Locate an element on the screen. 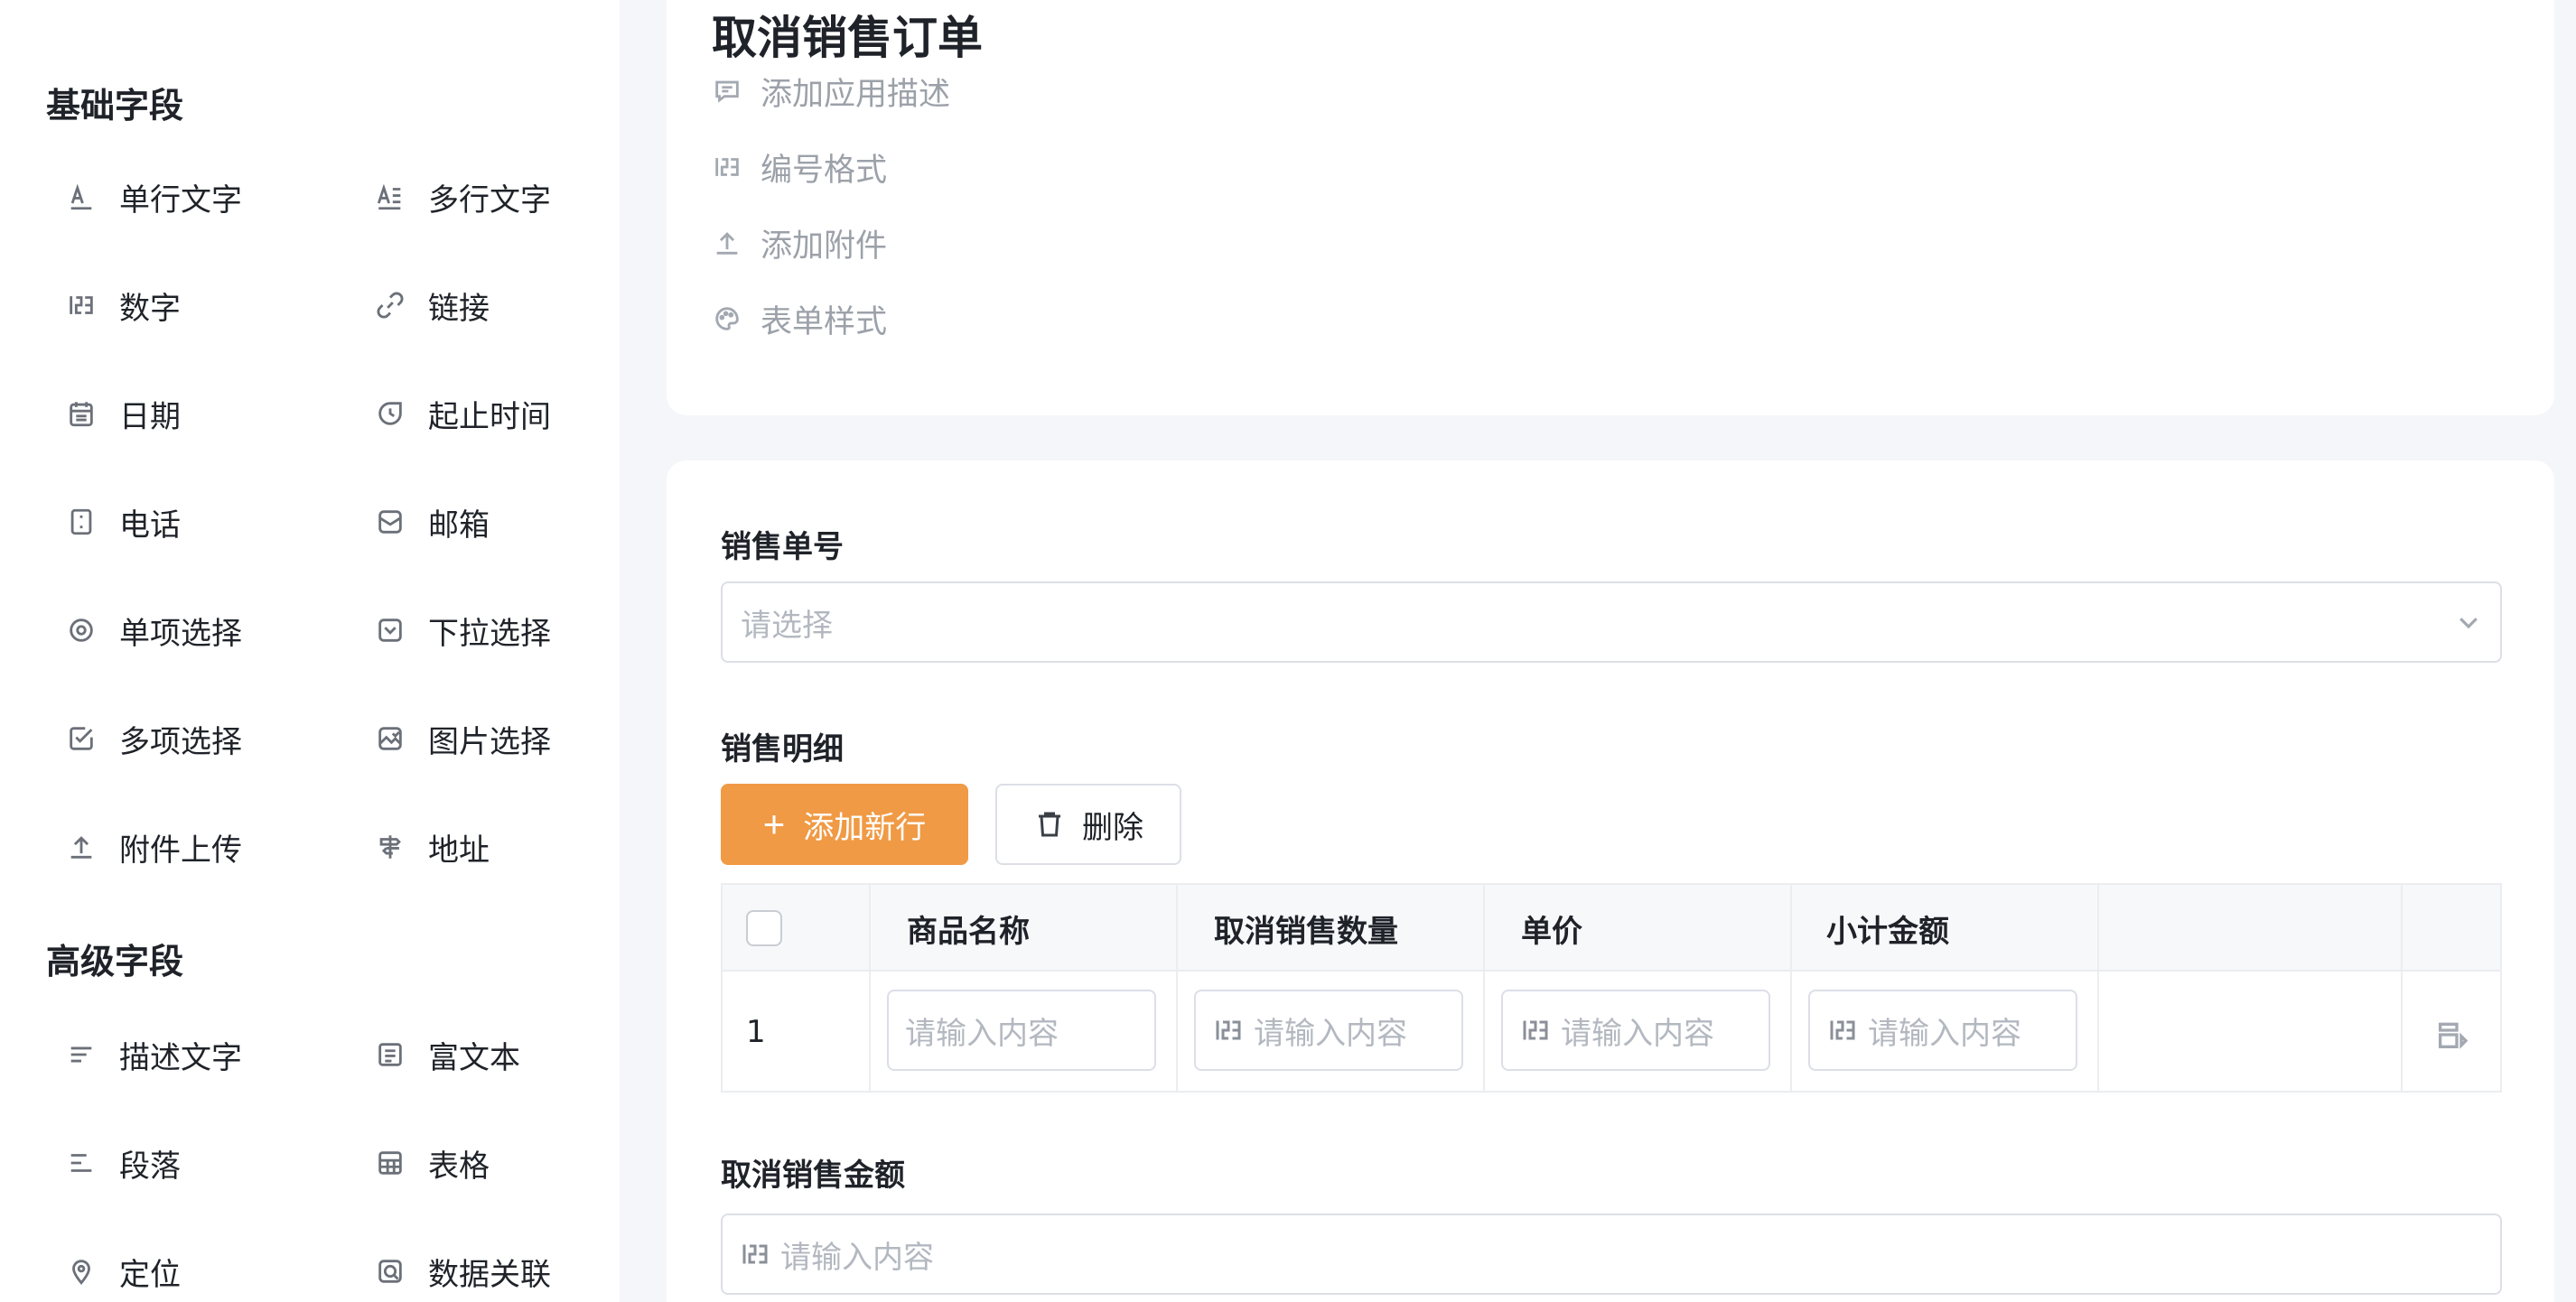  field-label: 数据关联 is located at coordinates (489, 1274).